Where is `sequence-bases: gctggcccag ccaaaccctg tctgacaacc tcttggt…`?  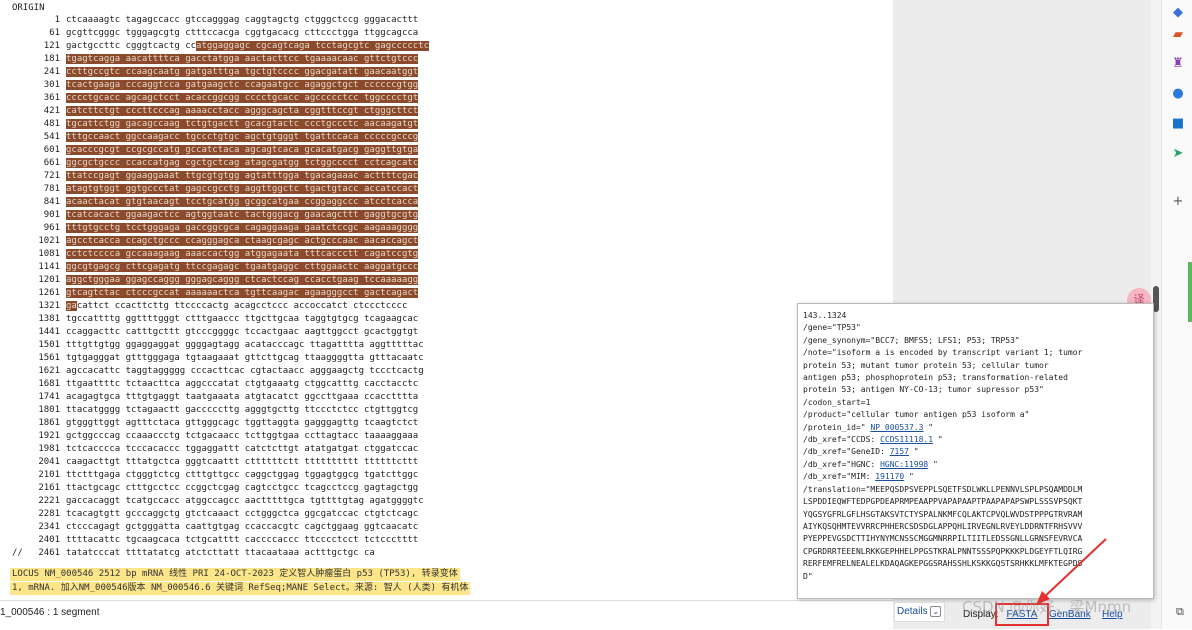 sequence-bases: gctggcccag ccaaaccctg tctgacaacc tcttggt… is located at coordinates (242, 436).